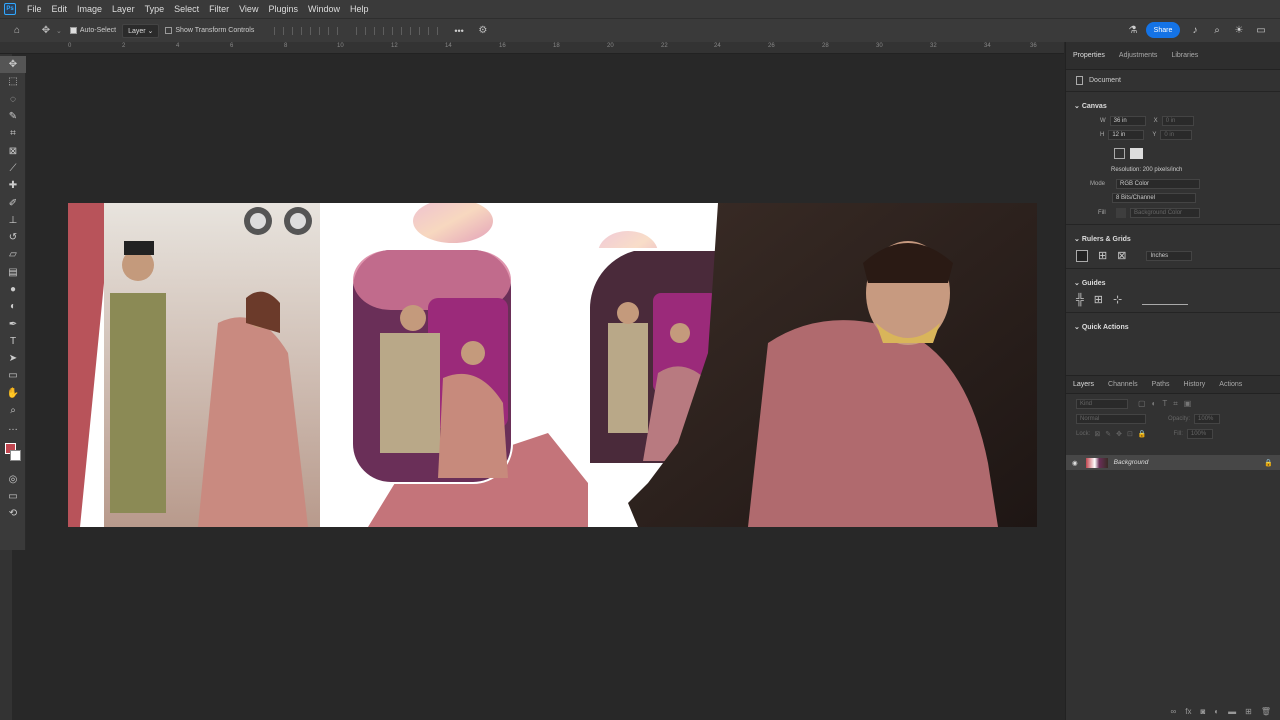 This screenshot has height=720, width=1280. Describe the element at coordinates (1161, 384) in the screenshot. I see `tab-paths: Paths` at that location.